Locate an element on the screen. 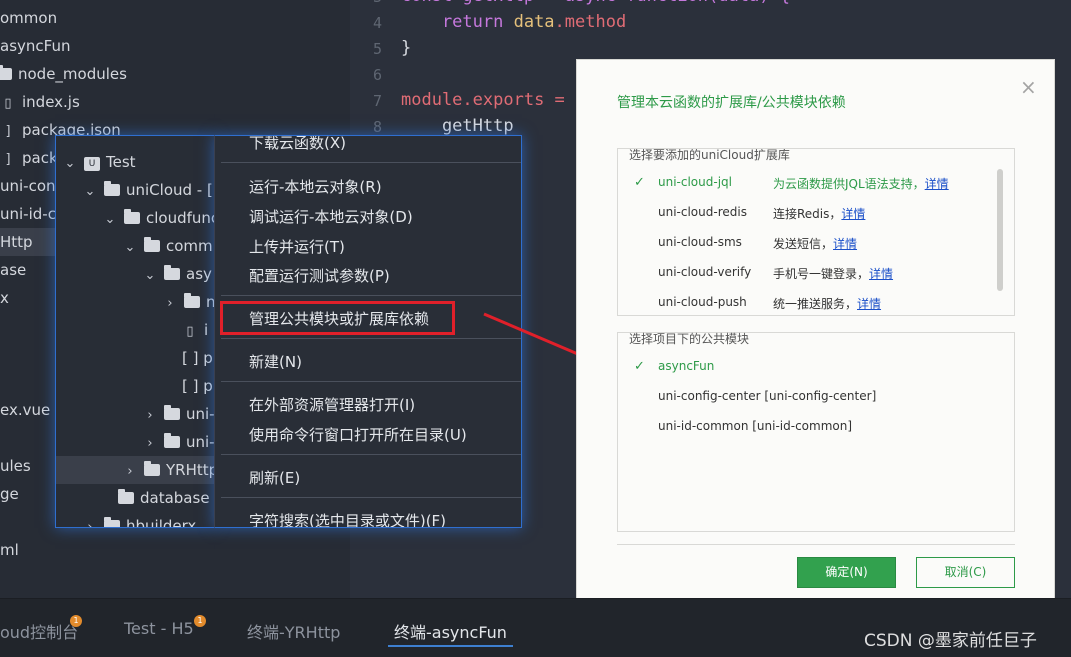 Image resolution: width=1071 pixels, height=657 pixels. module-row: ✓ asyncFun is located at coordinates (803, 370).